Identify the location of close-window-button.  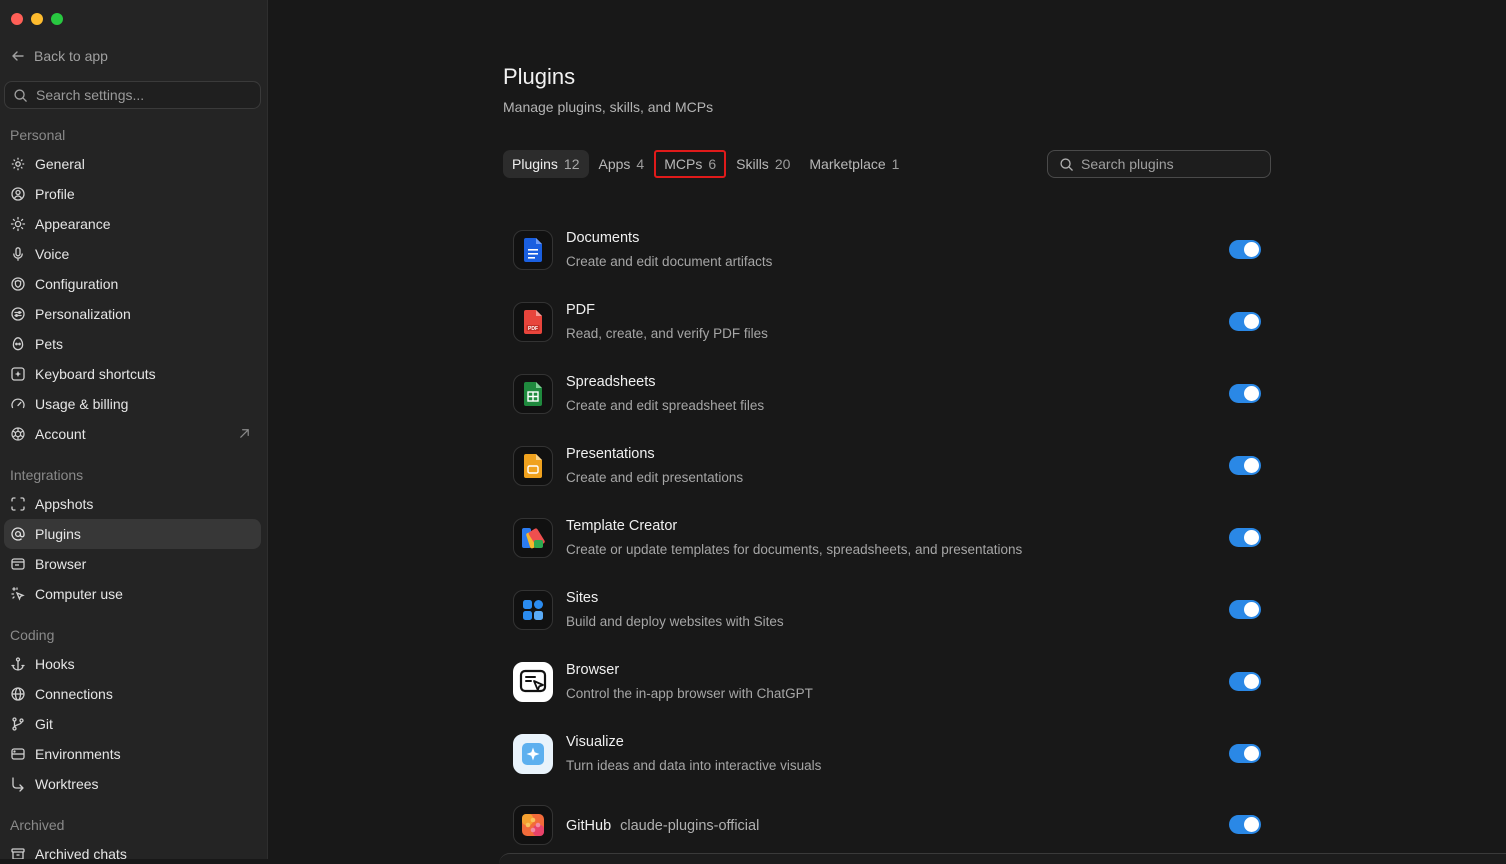
(17, 19).